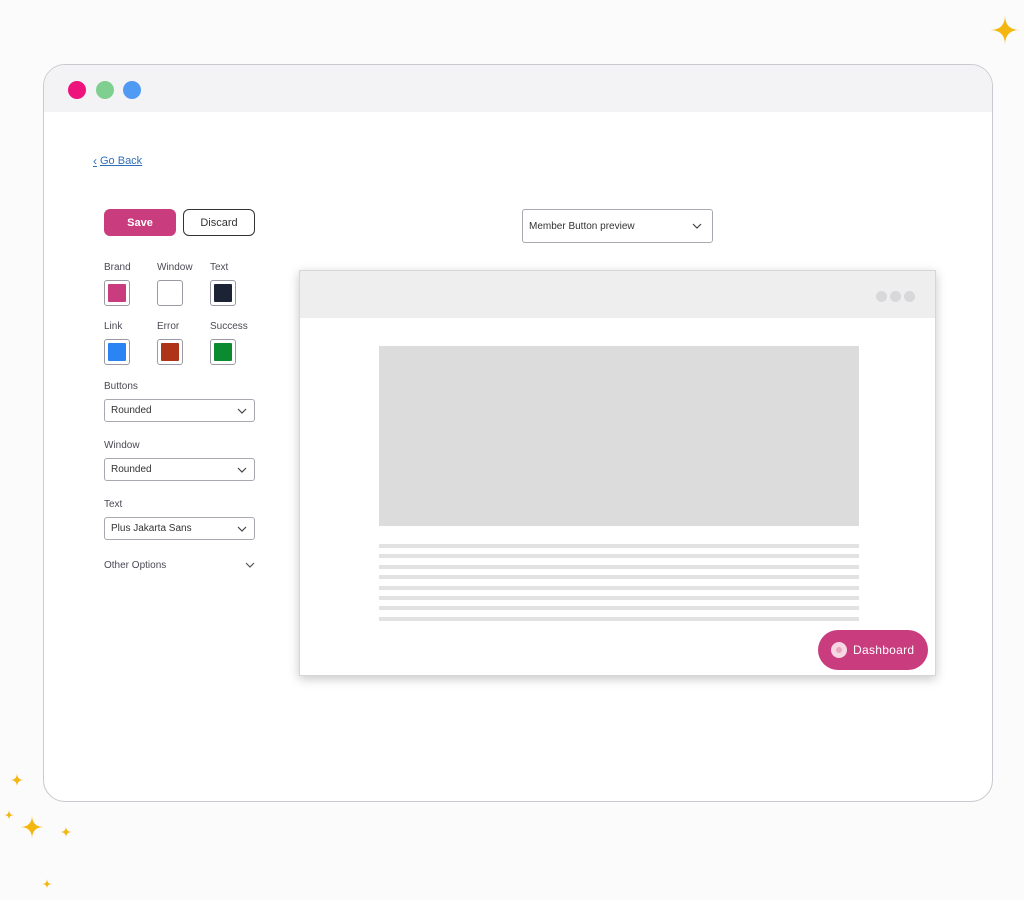 The height and width of the screenshot is (900, 1024). What do you see at coordinates (113, 504) in the screenshot?
I see `text-field-label: Text` at bounding box center [113, 504].